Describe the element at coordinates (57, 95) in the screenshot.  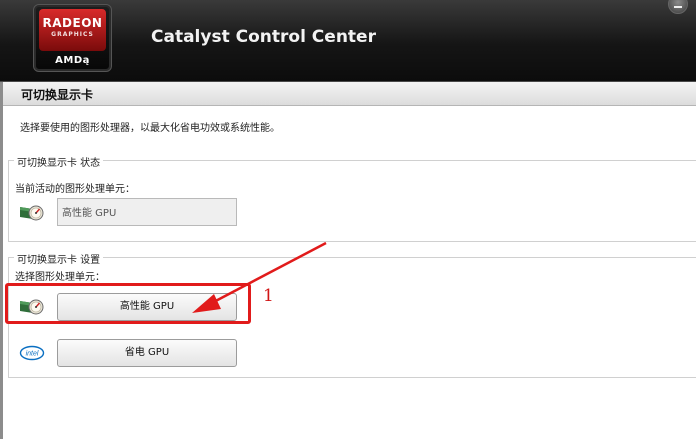
I see `page-title: 可切换显示卡` at that location.